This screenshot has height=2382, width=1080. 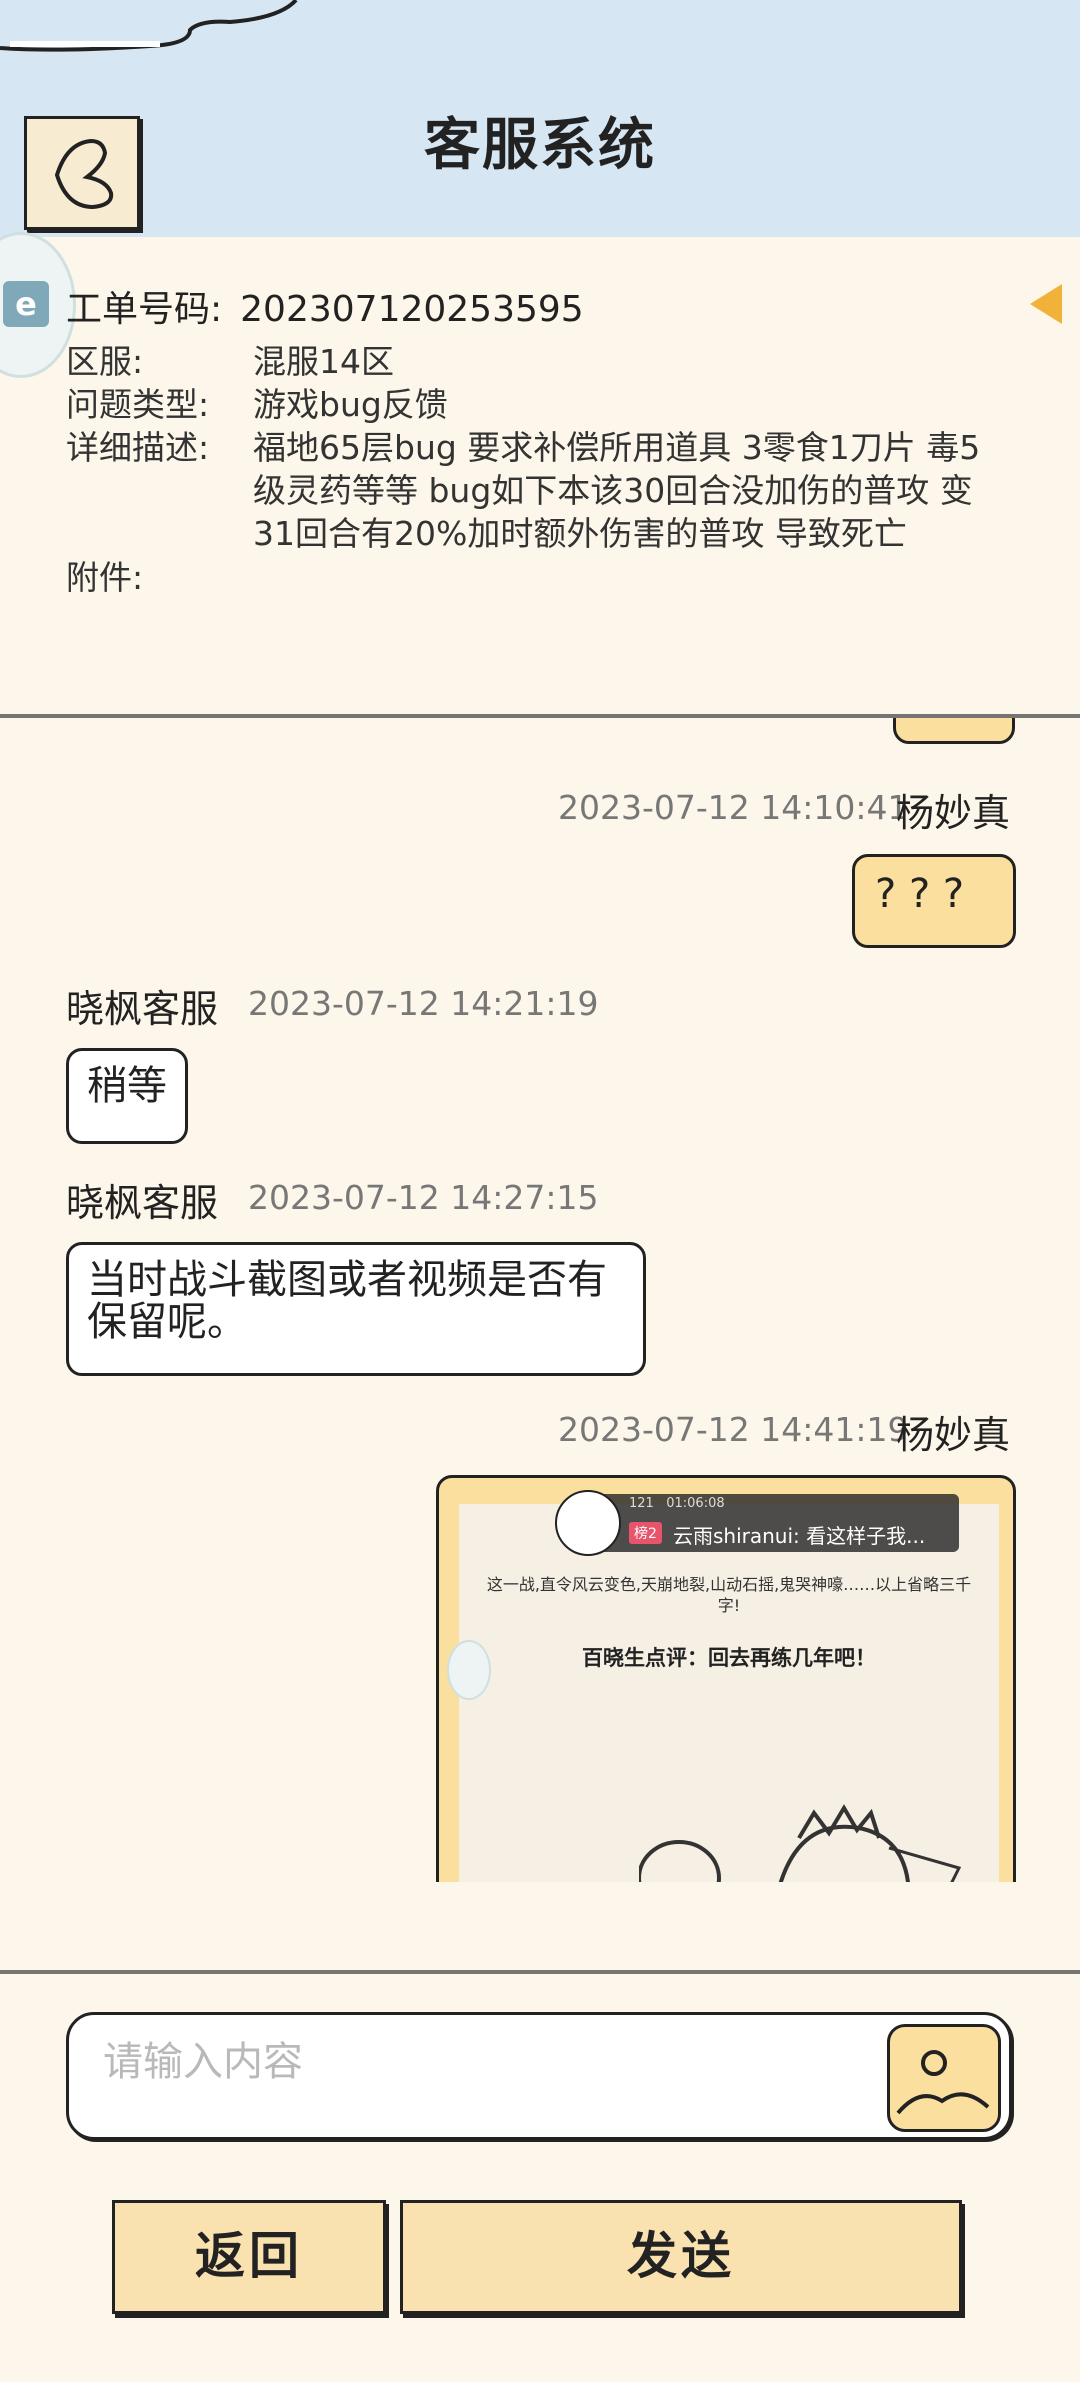 What do you see at coordinates (540, 145) in the screenshot?
I see `page-title: 客服系统` at bounding box center [540, 145].